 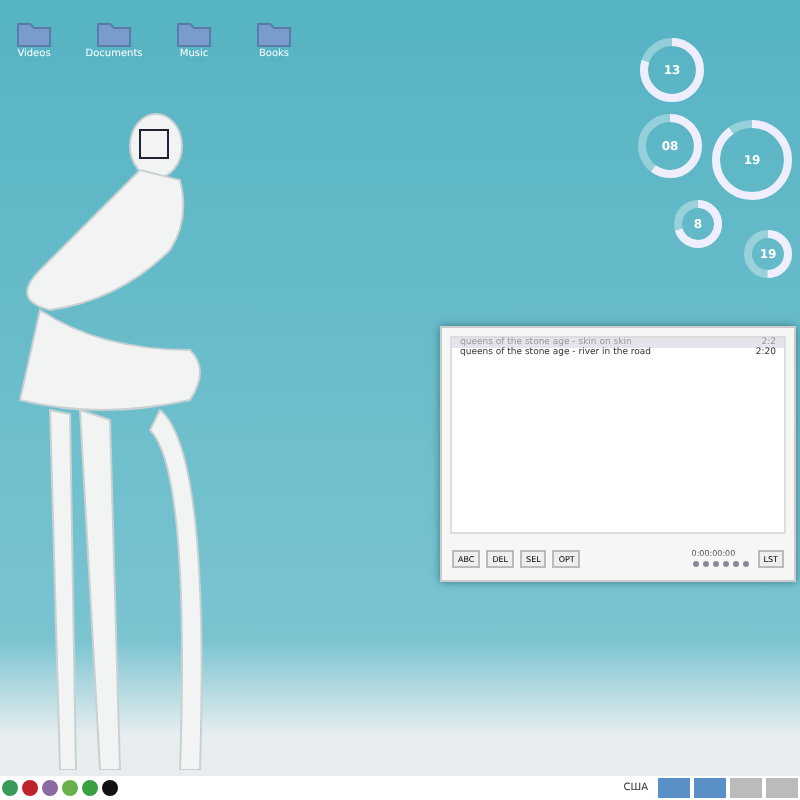 I want to click on rating-icon, so click(x=721, y=564).